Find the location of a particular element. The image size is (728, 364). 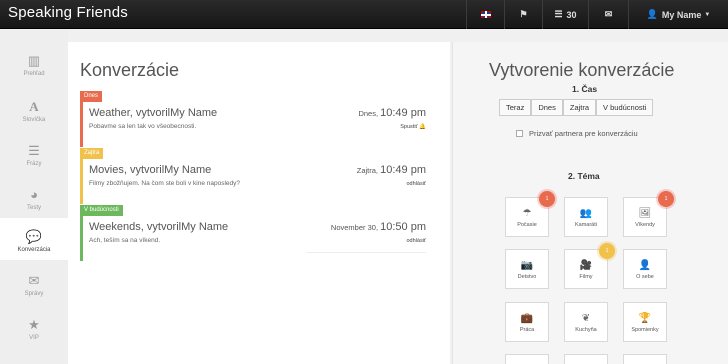

navbar-right: ⚑ ☰ 30 ✉ 👤 My Name ▼ is located at coordinates (597, 14).